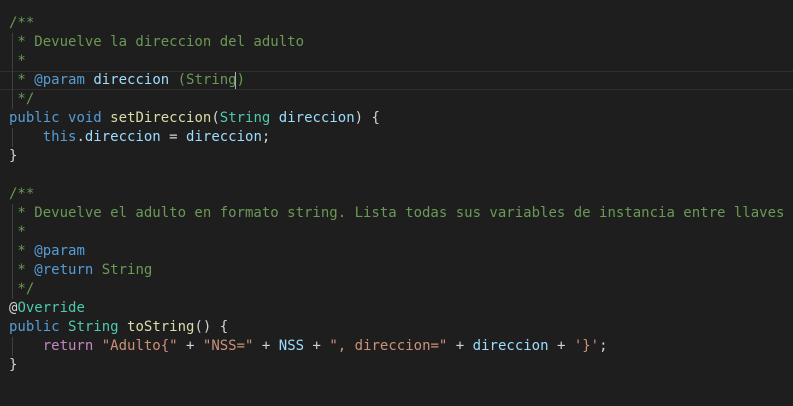 The image size is (793, 406). I want to click on code-token: ", direccion=", so click(388, 346).